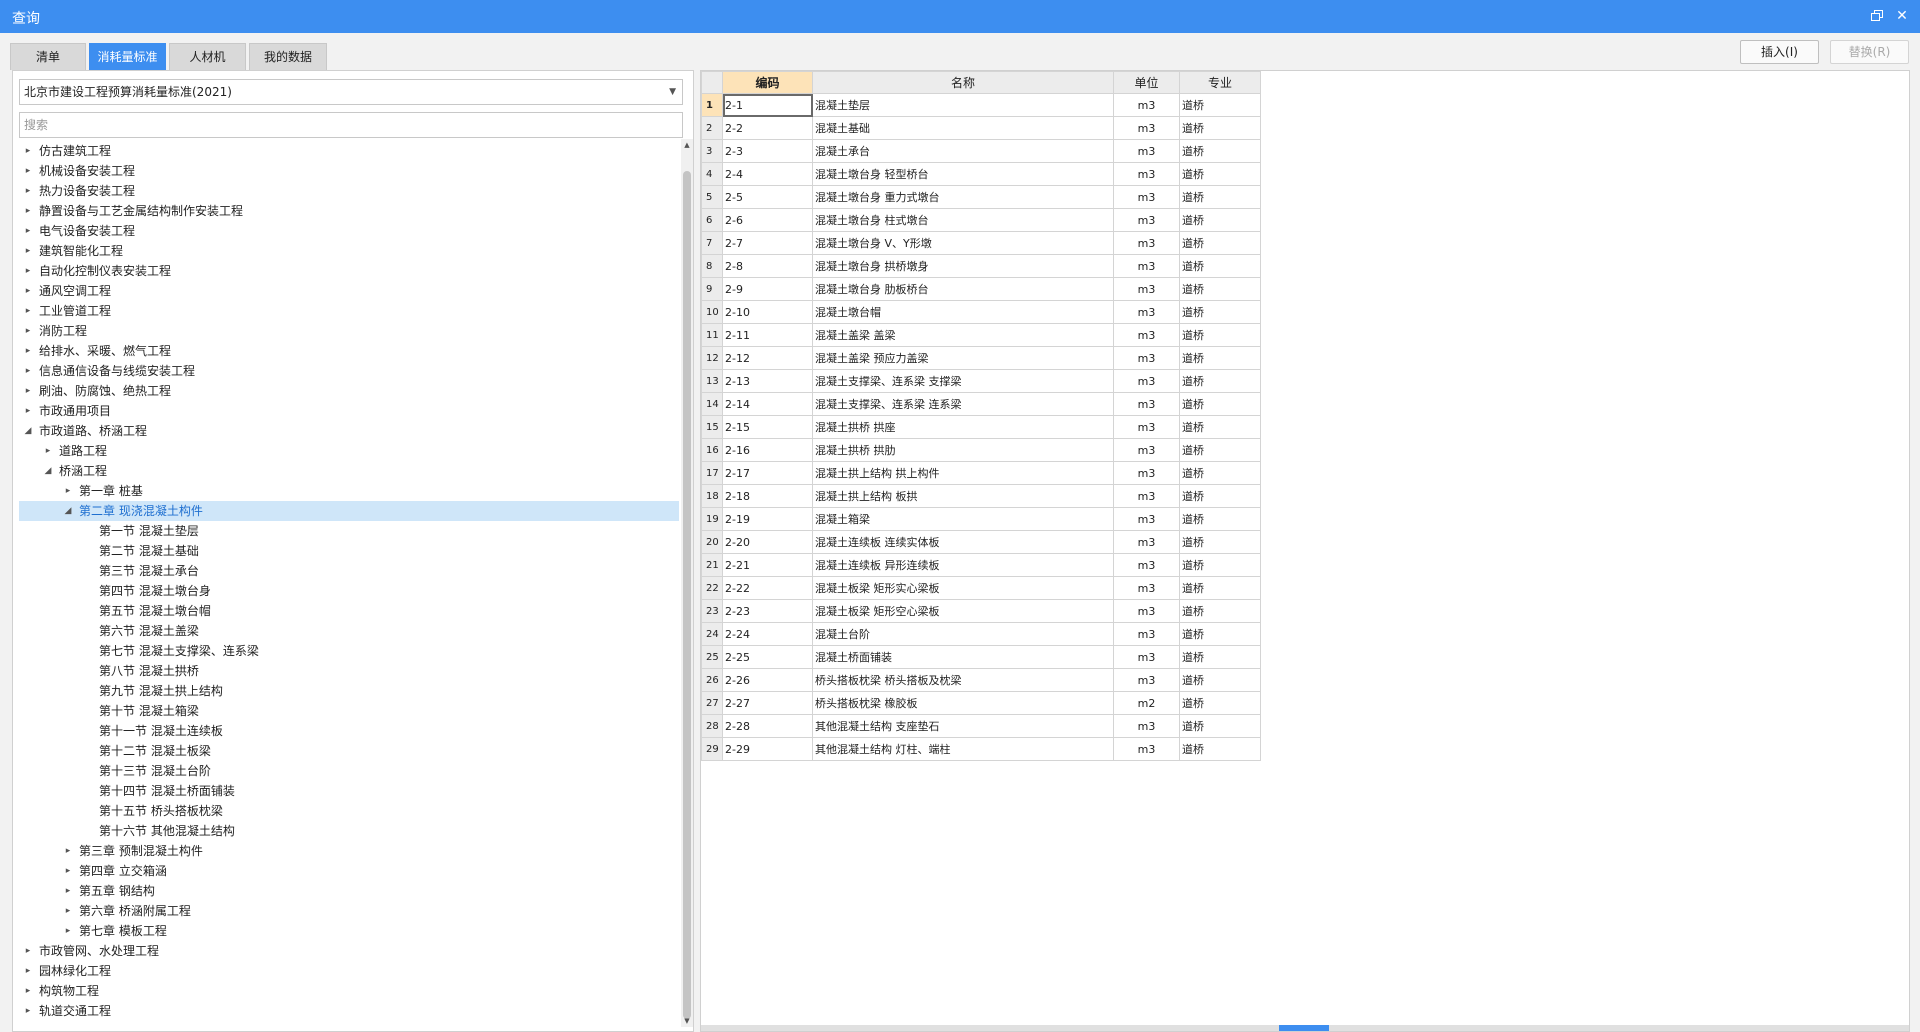  Describe the element at coordinates (767, 657) in the screenshot. I see `code-cell: 2-25` at that location.